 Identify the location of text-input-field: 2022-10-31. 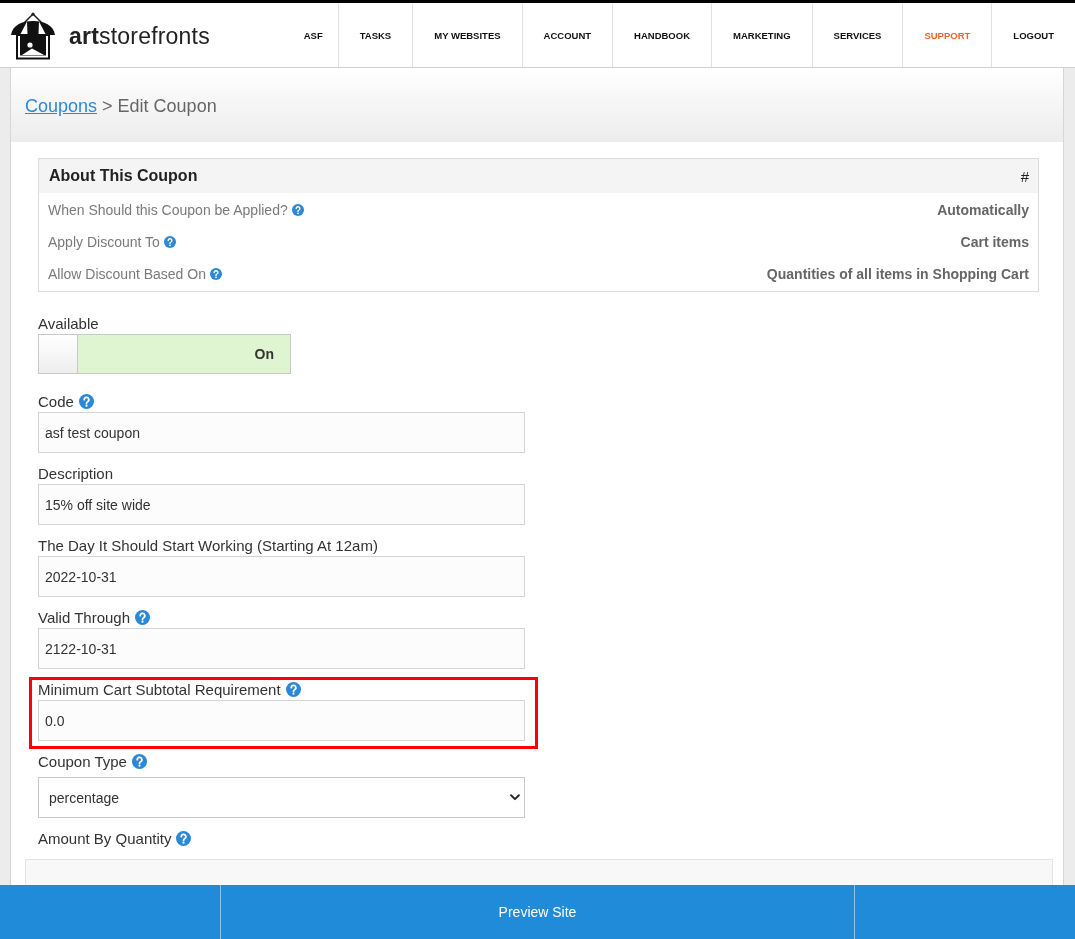
(281, 576).